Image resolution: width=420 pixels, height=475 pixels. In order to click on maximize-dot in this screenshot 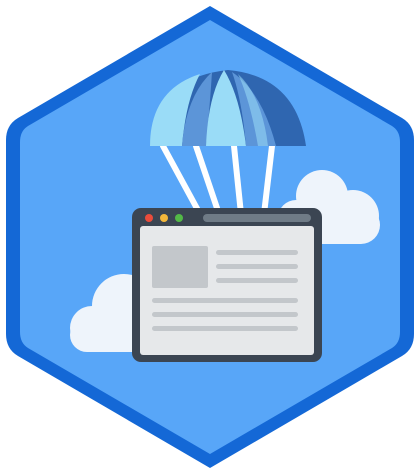, I will do `click(179, 218)`.